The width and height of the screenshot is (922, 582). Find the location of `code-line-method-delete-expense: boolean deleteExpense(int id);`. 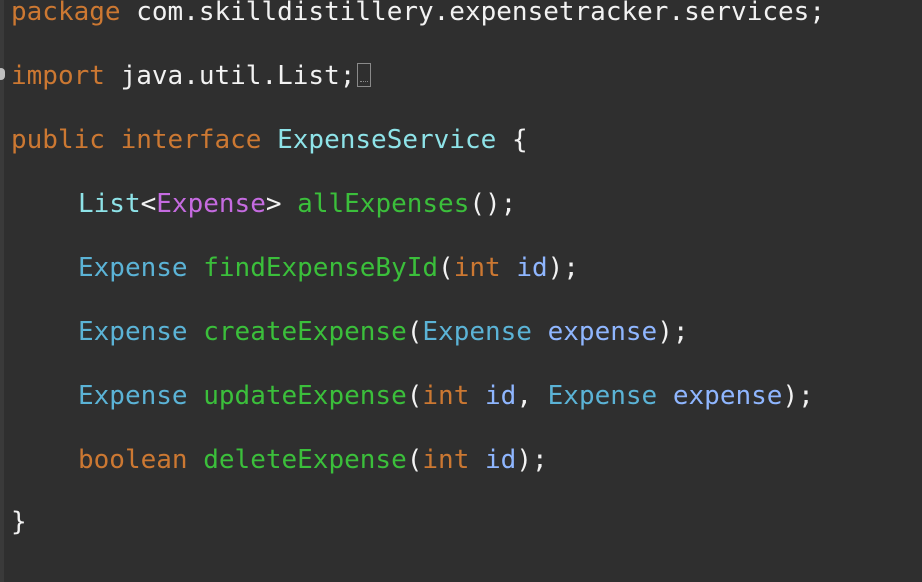

code-line-method-delete-expense: boolean deleteExpense(int id); is located at coordinates (313, 460).